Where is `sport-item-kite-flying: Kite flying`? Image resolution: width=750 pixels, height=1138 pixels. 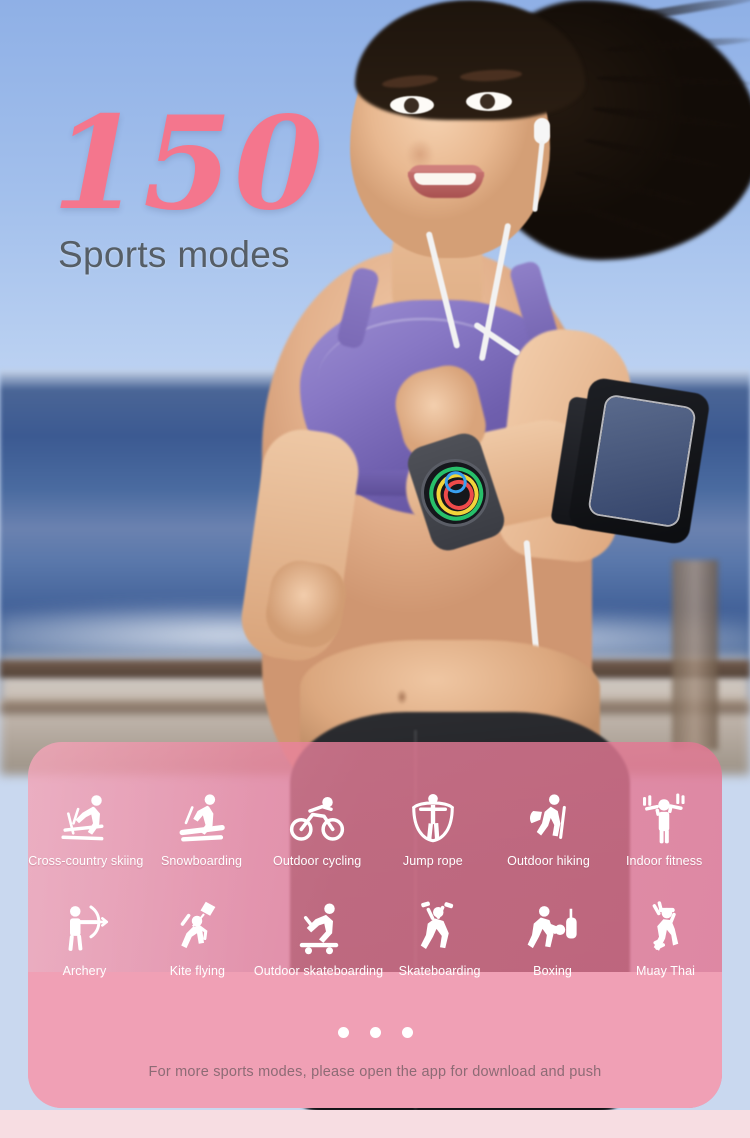
sport-item-kite-flying: Kite flying is located at coordinates (197, 939).